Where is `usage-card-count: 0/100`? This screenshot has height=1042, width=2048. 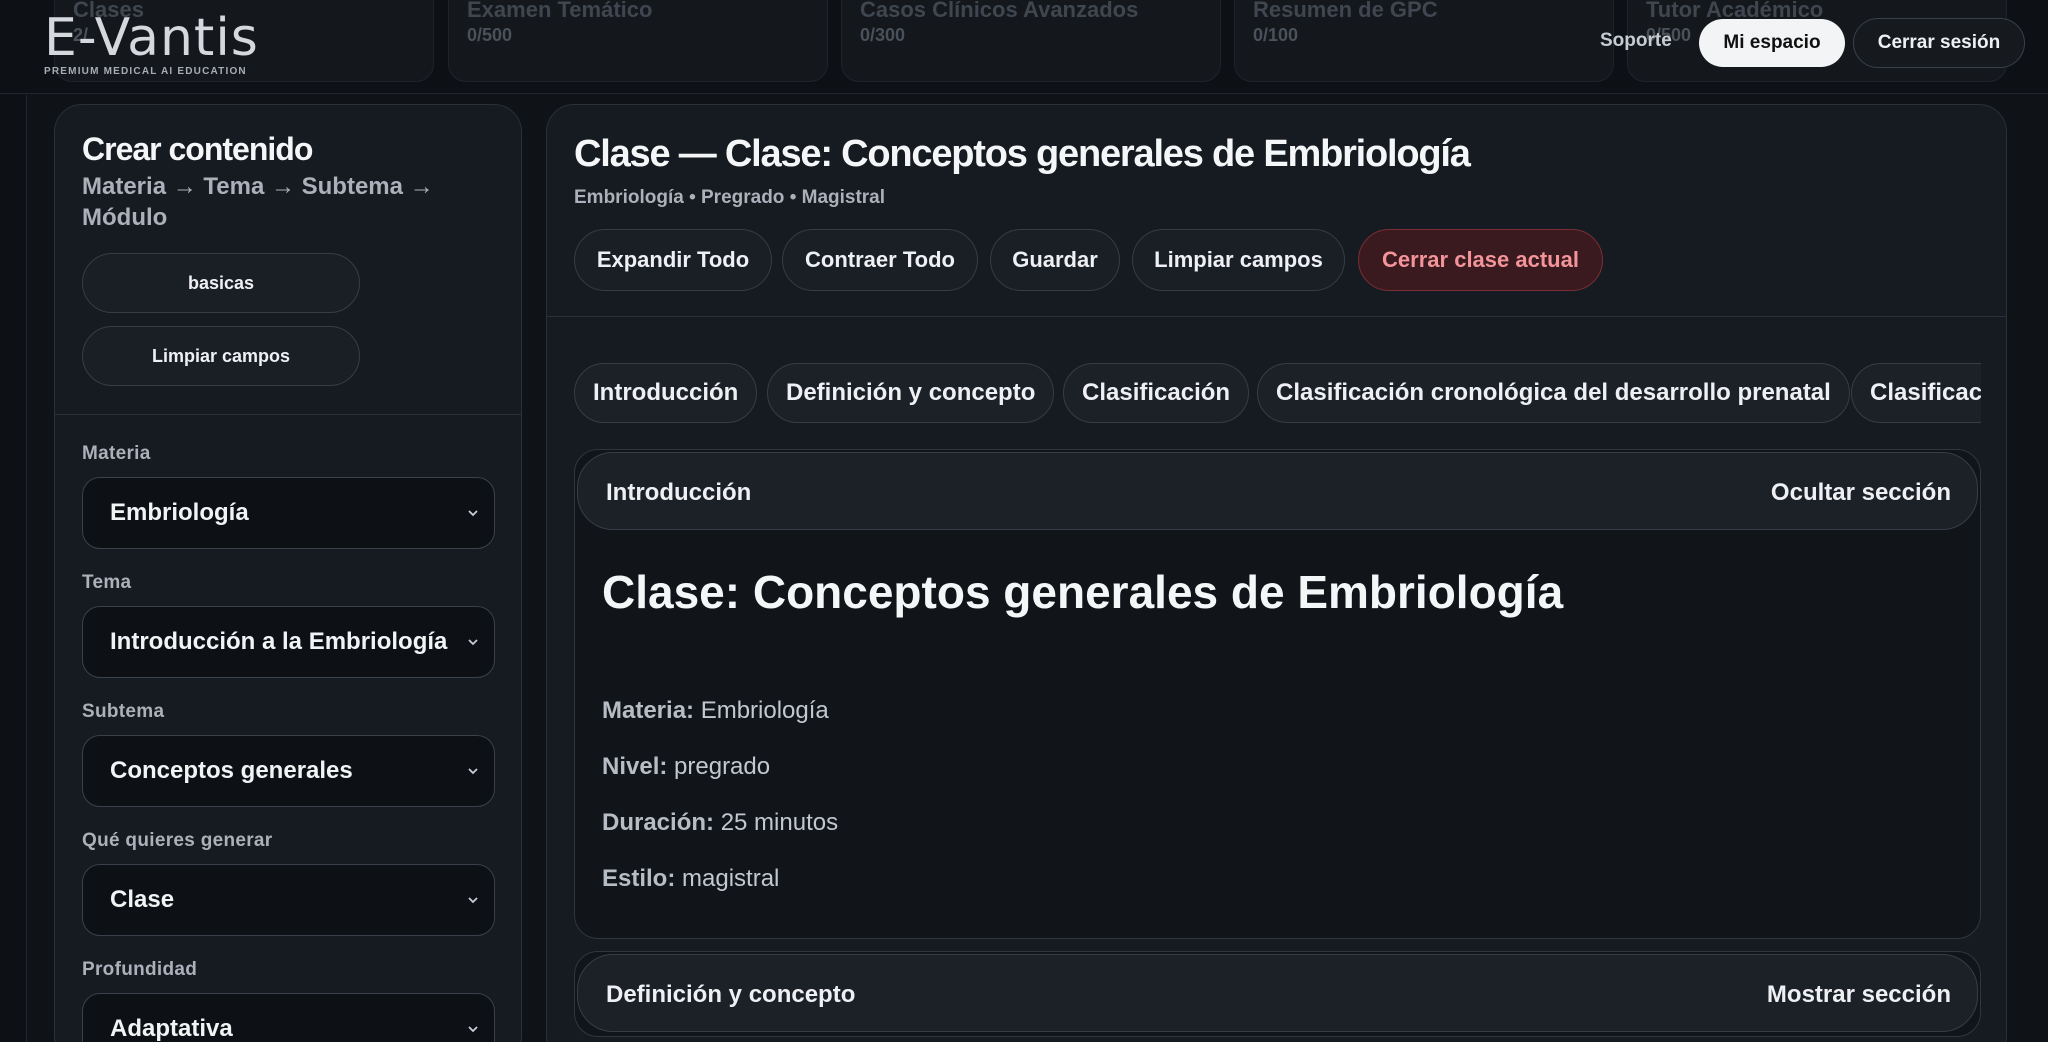
usage-card-count: 0/100 is located at coordinates (1276, 35).